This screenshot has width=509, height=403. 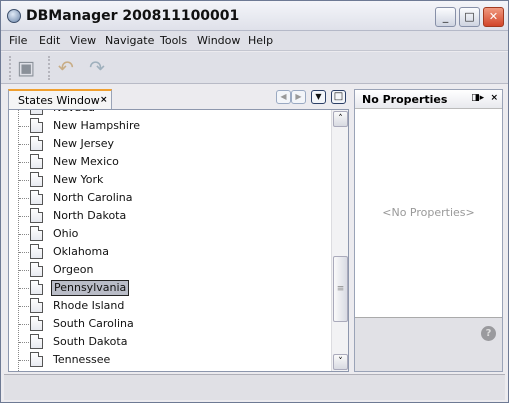 I want to click on tree-item-label: New Jersey, so click(x=84, y=143).